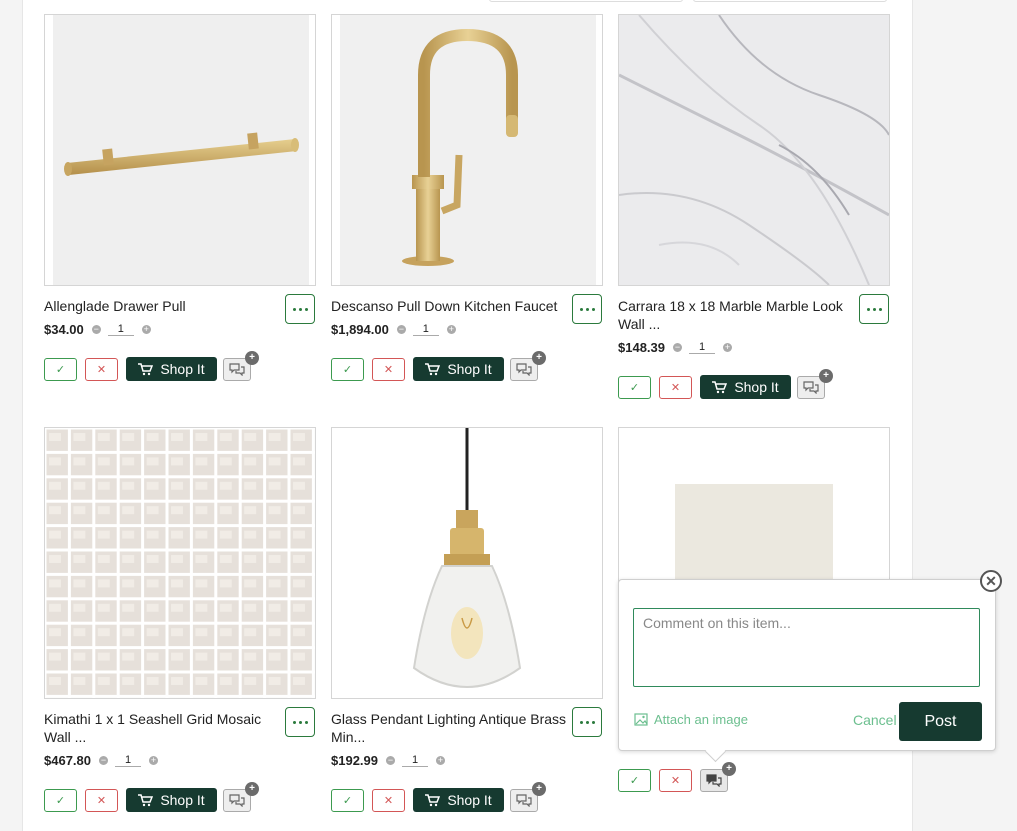 This screenshot has width=1017, height=831. I want to click on close-icon: ✕, so click(991, 581).